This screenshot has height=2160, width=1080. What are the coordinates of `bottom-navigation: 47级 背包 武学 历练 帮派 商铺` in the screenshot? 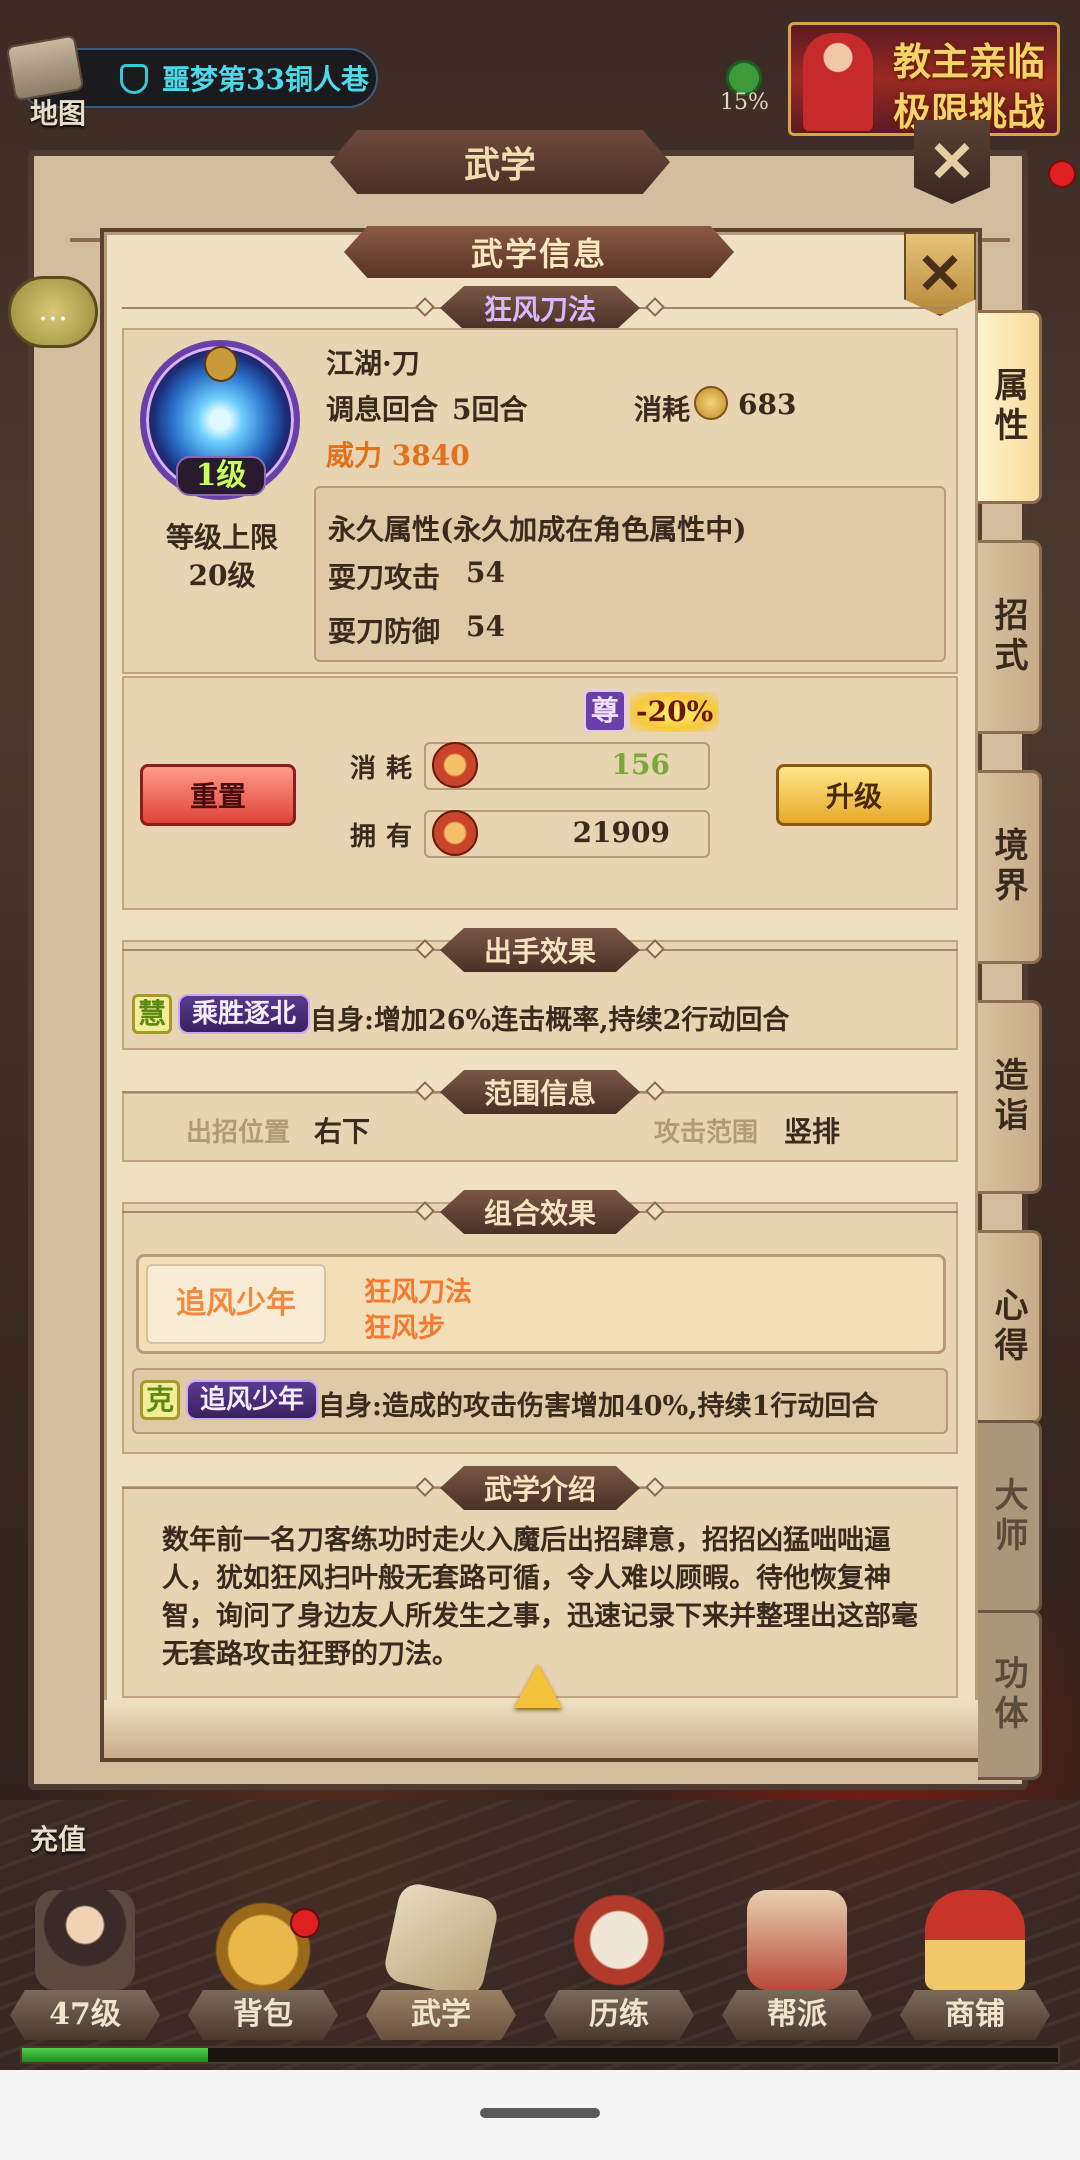 It's located at (540, 1970).